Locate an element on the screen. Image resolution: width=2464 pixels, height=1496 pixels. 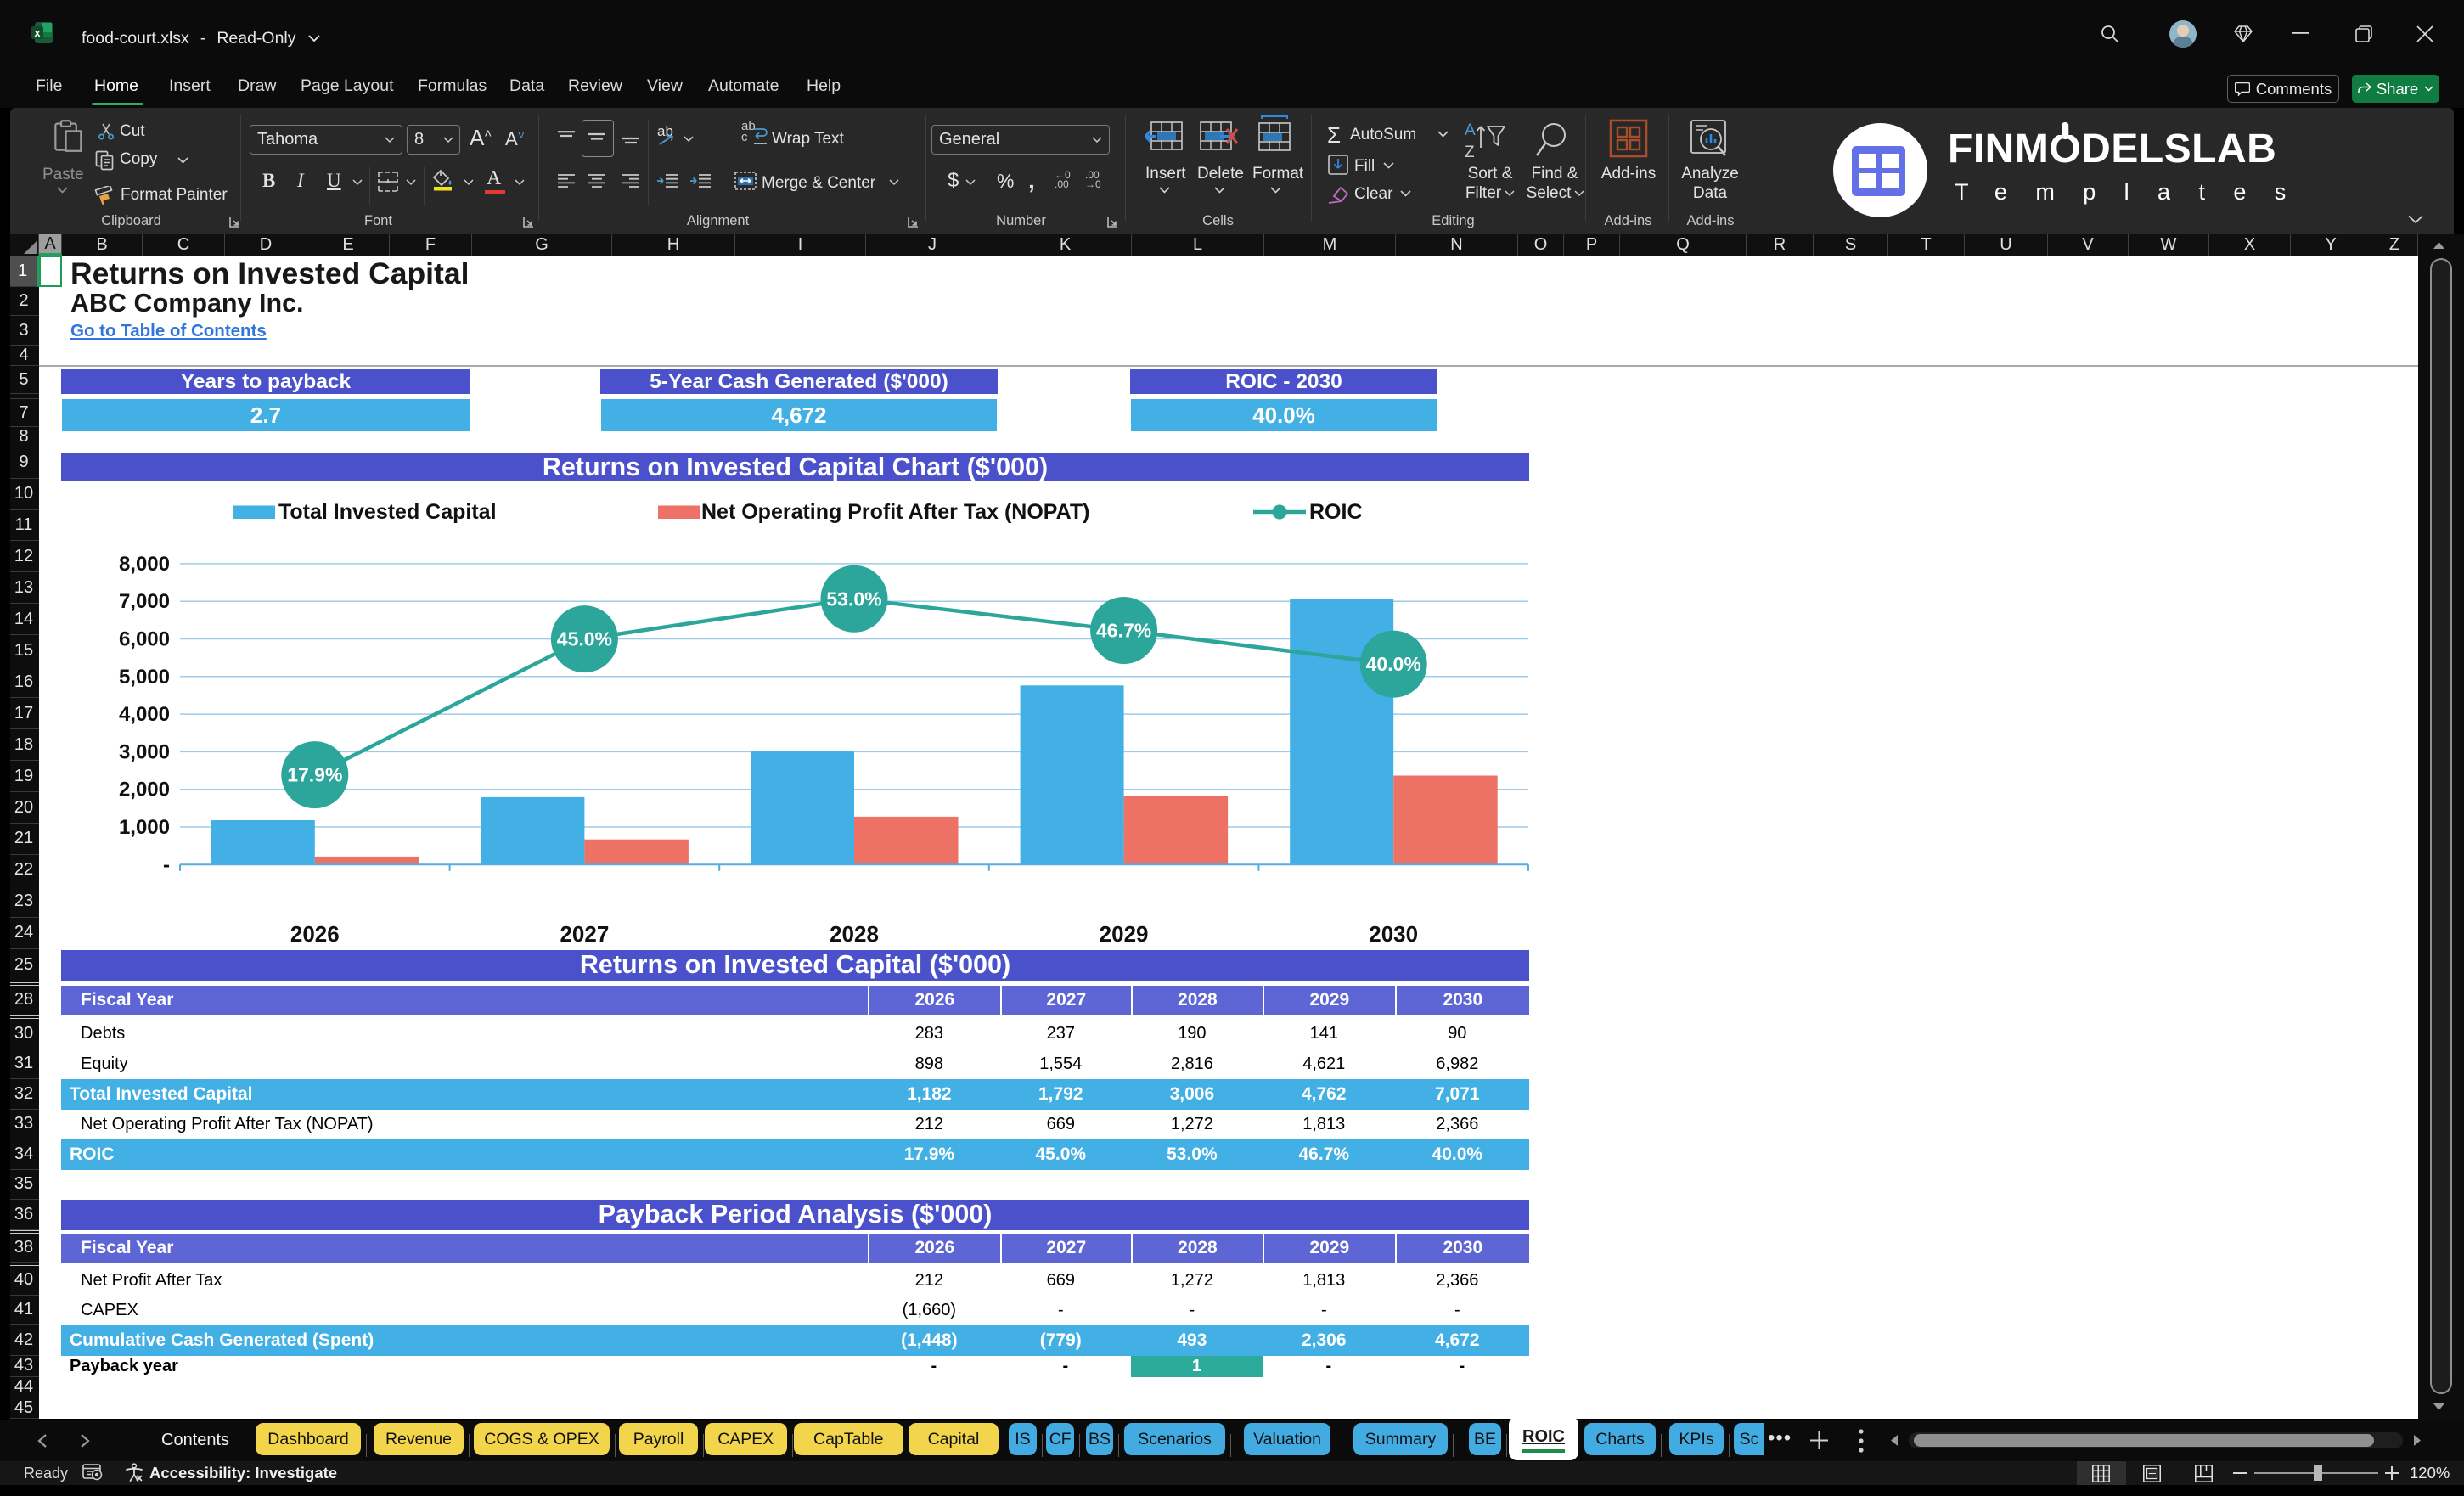
svg-text: 7,000 is located at coordinates (144, 601).